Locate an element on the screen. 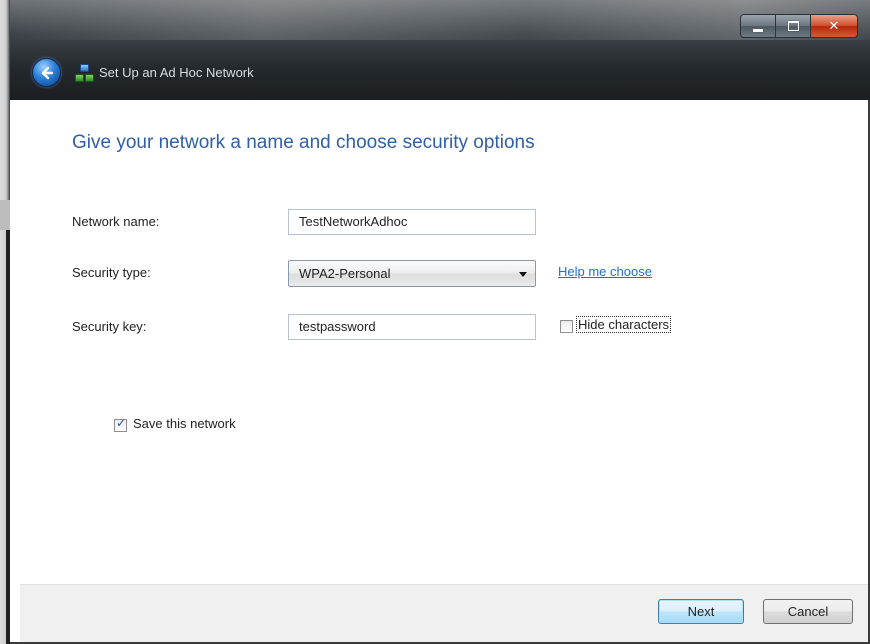  back-arrow-icon is located at coordinates (47, 72).